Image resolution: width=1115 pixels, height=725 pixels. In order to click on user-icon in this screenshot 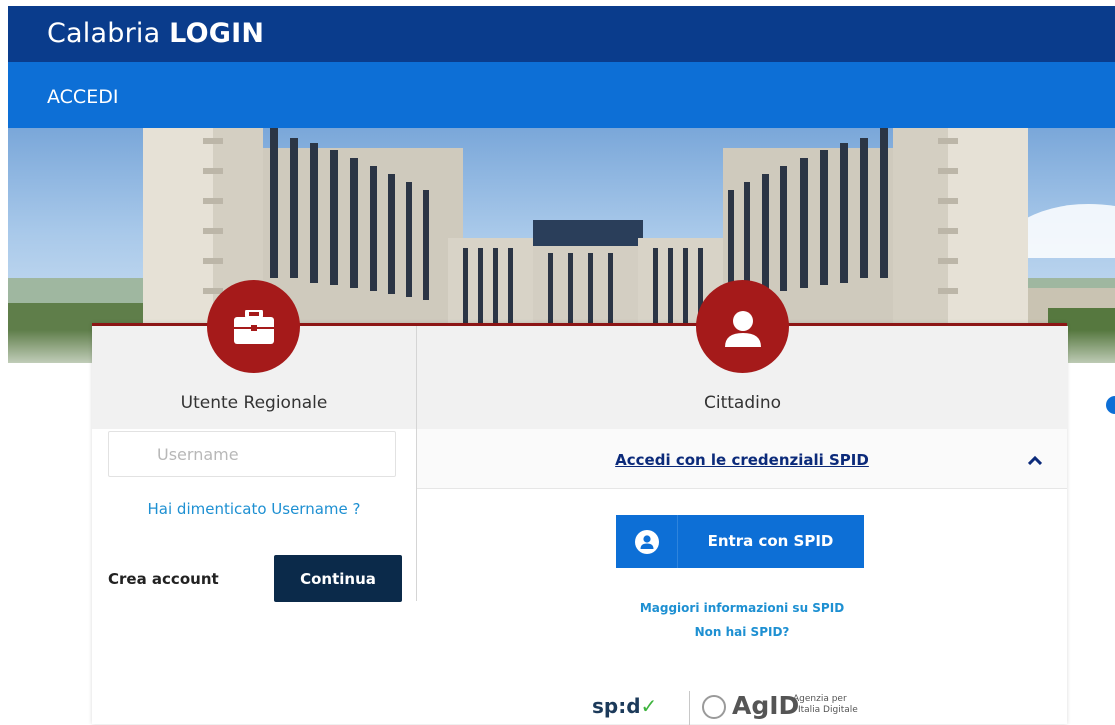, I will do `click(742, 326)`.